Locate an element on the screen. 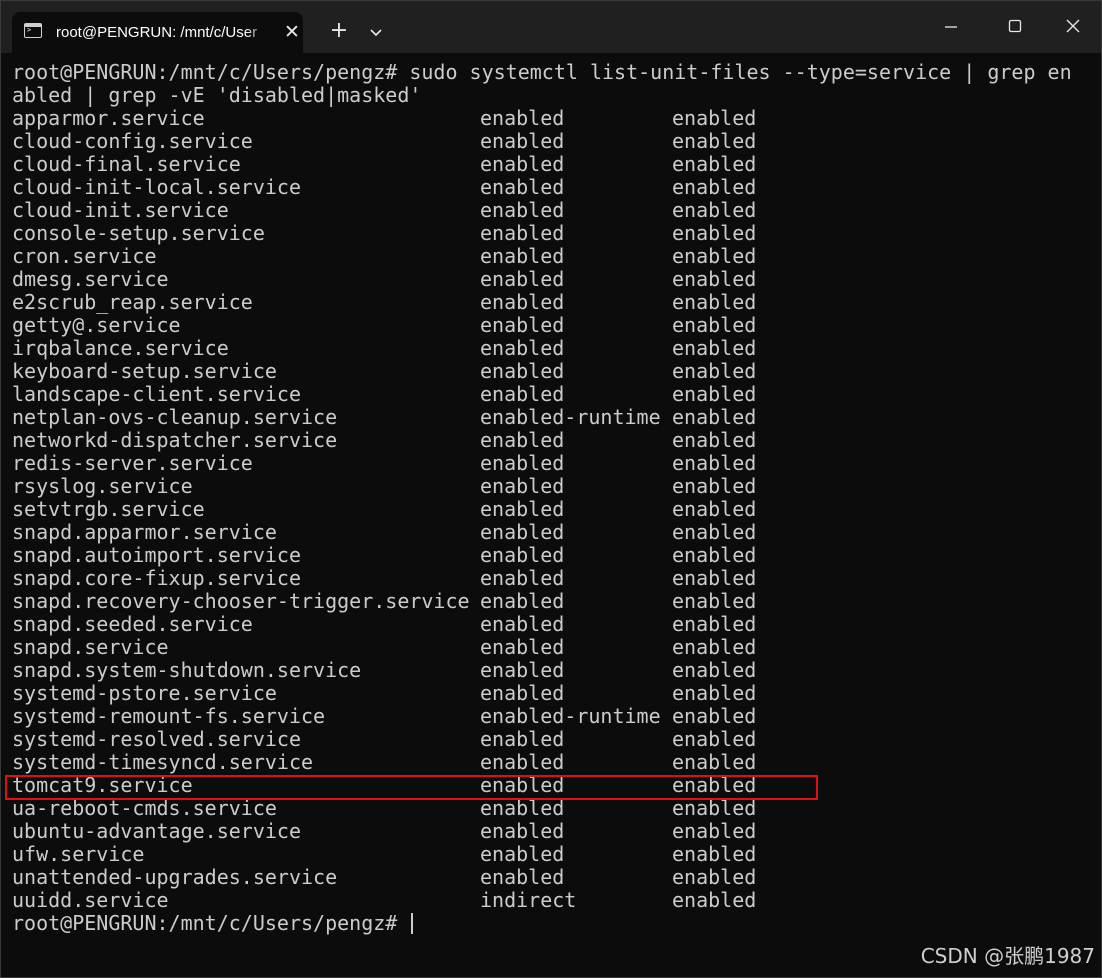 The width and height of the screenshot is (1102, 978). unit-row: ubuntu-advantage.service enabled enabled is located at coordinates (547, 831).